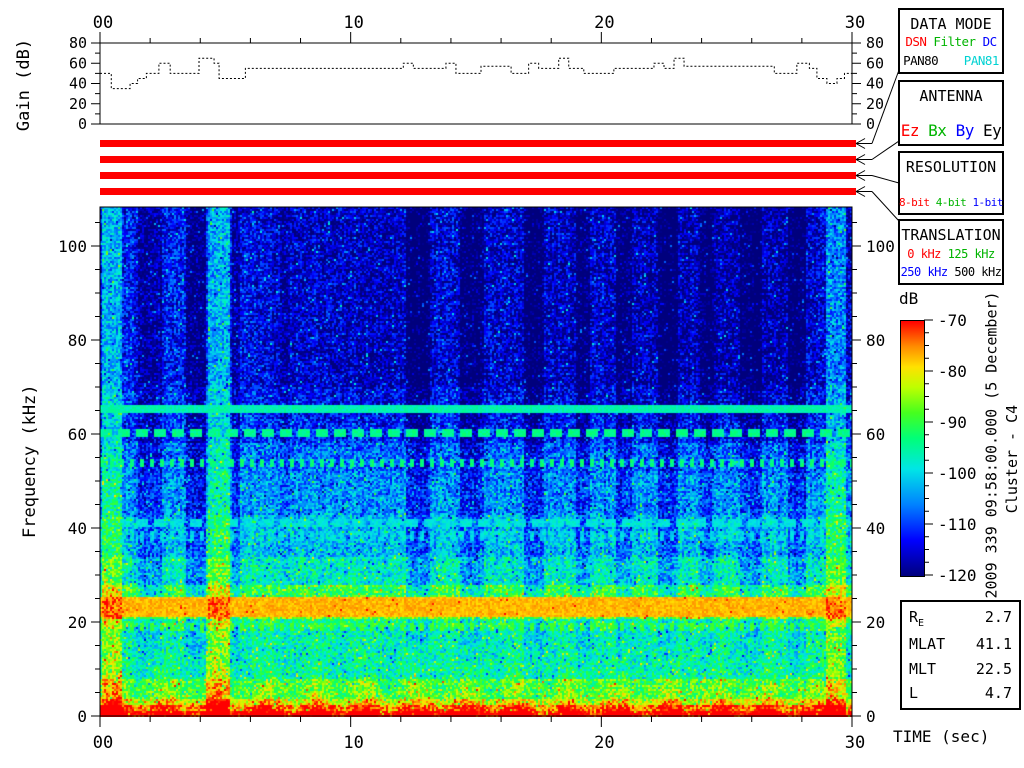 This screenshot has width=1024, height=768. Describe the element at coordinates (960, 618) in the screenshot. I see `ephemeris-row: RE 2.7` at that location.